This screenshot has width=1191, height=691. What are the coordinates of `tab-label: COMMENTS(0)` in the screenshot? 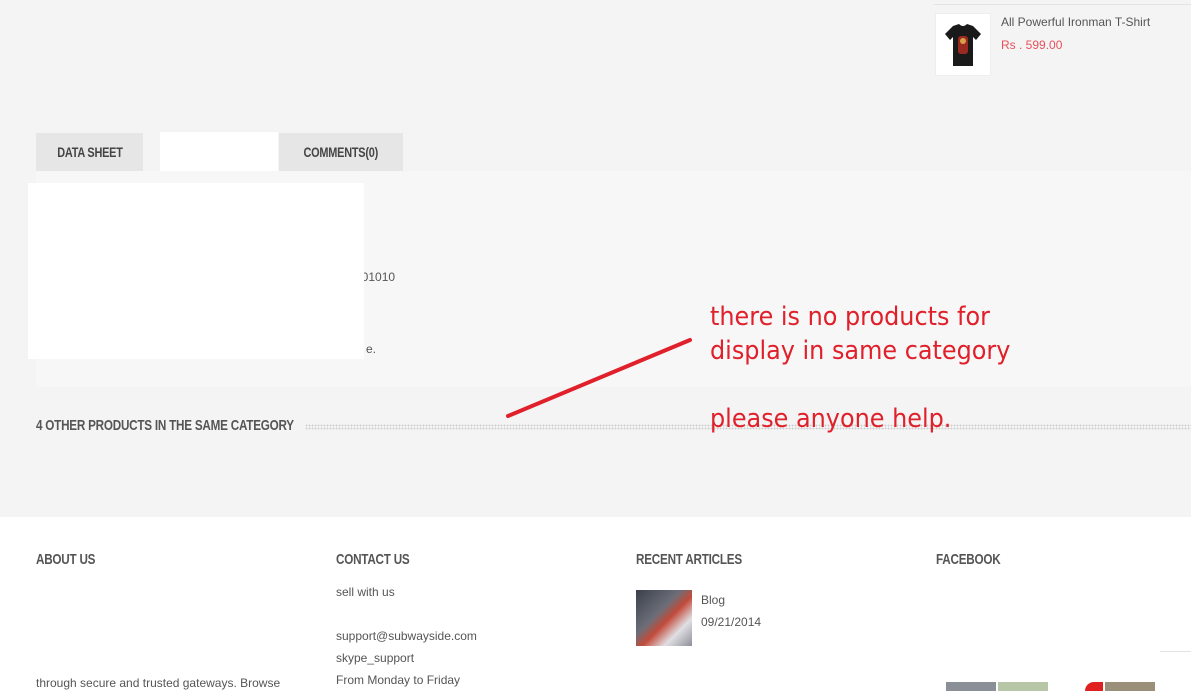 It's located at (341, 152).